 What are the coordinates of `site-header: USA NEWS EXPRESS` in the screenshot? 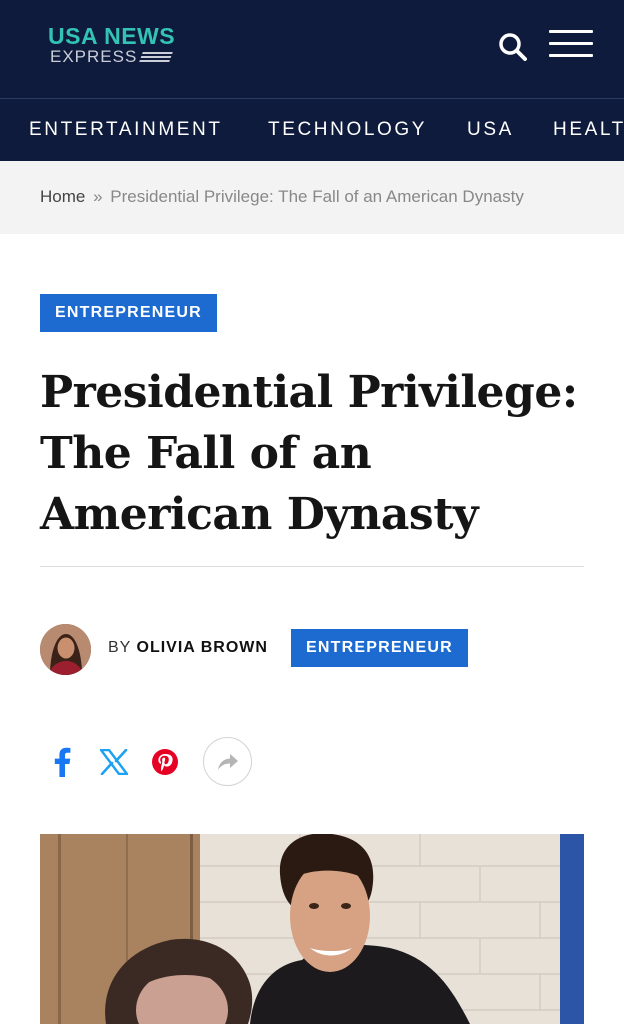 It's located at (312, 49).